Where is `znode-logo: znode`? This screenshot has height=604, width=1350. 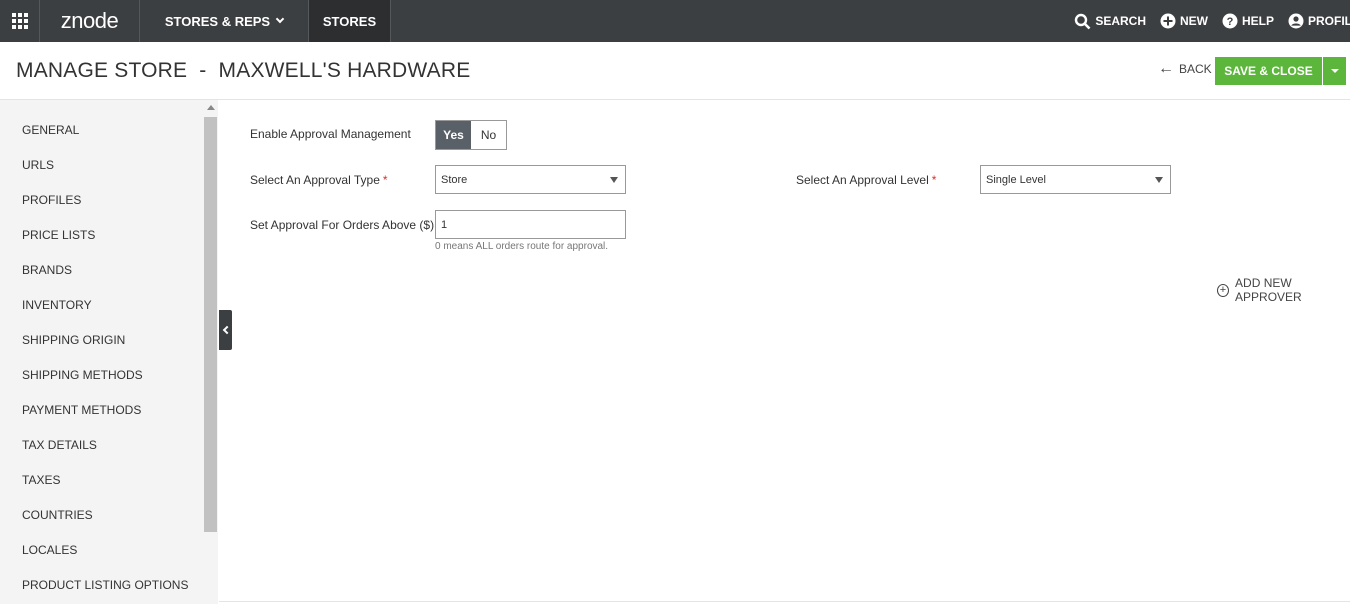 znode-logo: znode is located at coordinates (90, 21).